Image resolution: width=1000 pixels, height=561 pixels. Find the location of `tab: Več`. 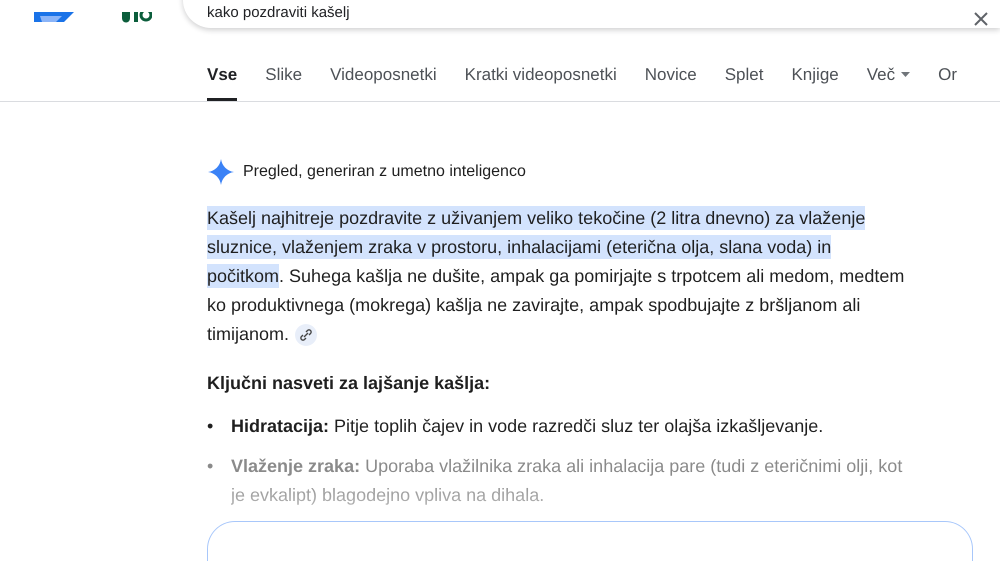

tab: Več is located at coordinates (888, 77).